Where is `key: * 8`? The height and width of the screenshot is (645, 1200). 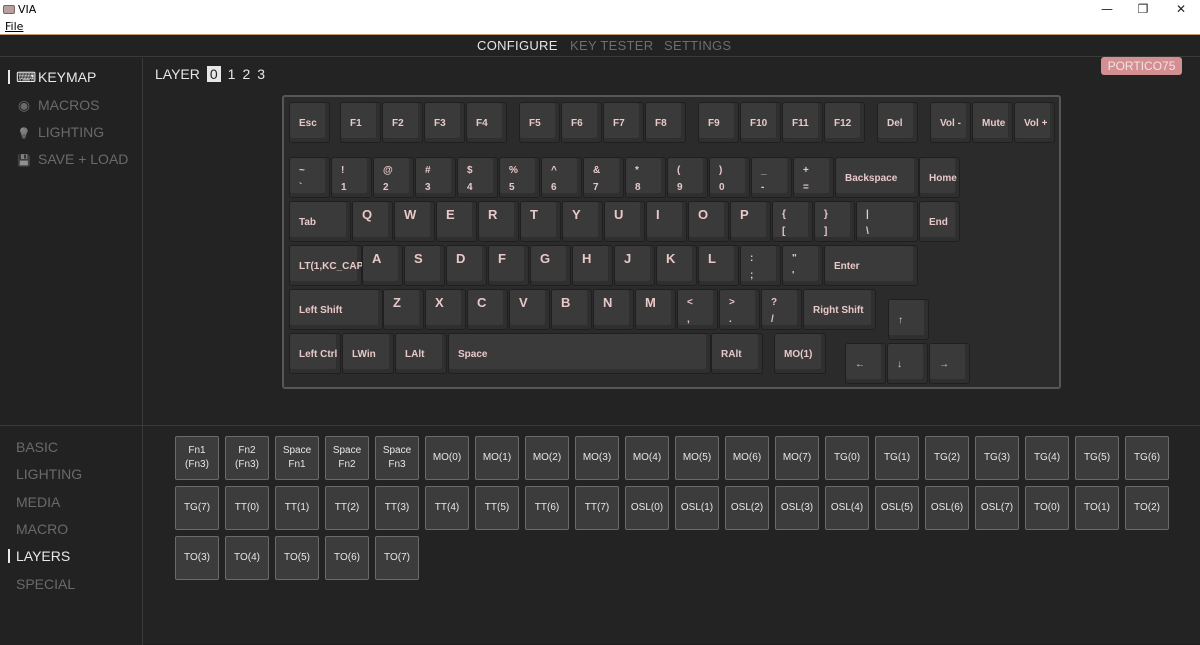
key: * 8 is located at coordinates (646, 177).